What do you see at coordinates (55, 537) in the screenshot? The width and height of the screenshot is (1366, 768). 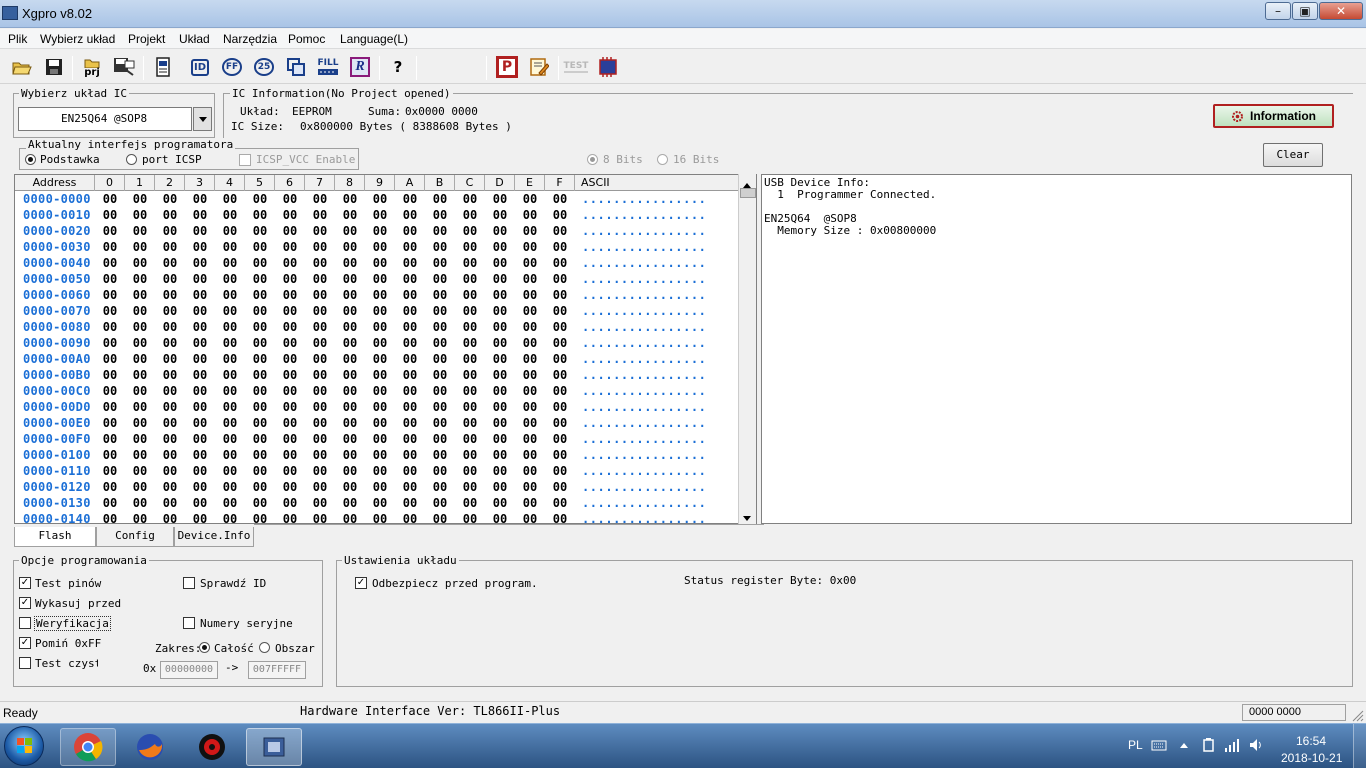 I see `tab-flash: Flash` at bounding box center [55, 537].